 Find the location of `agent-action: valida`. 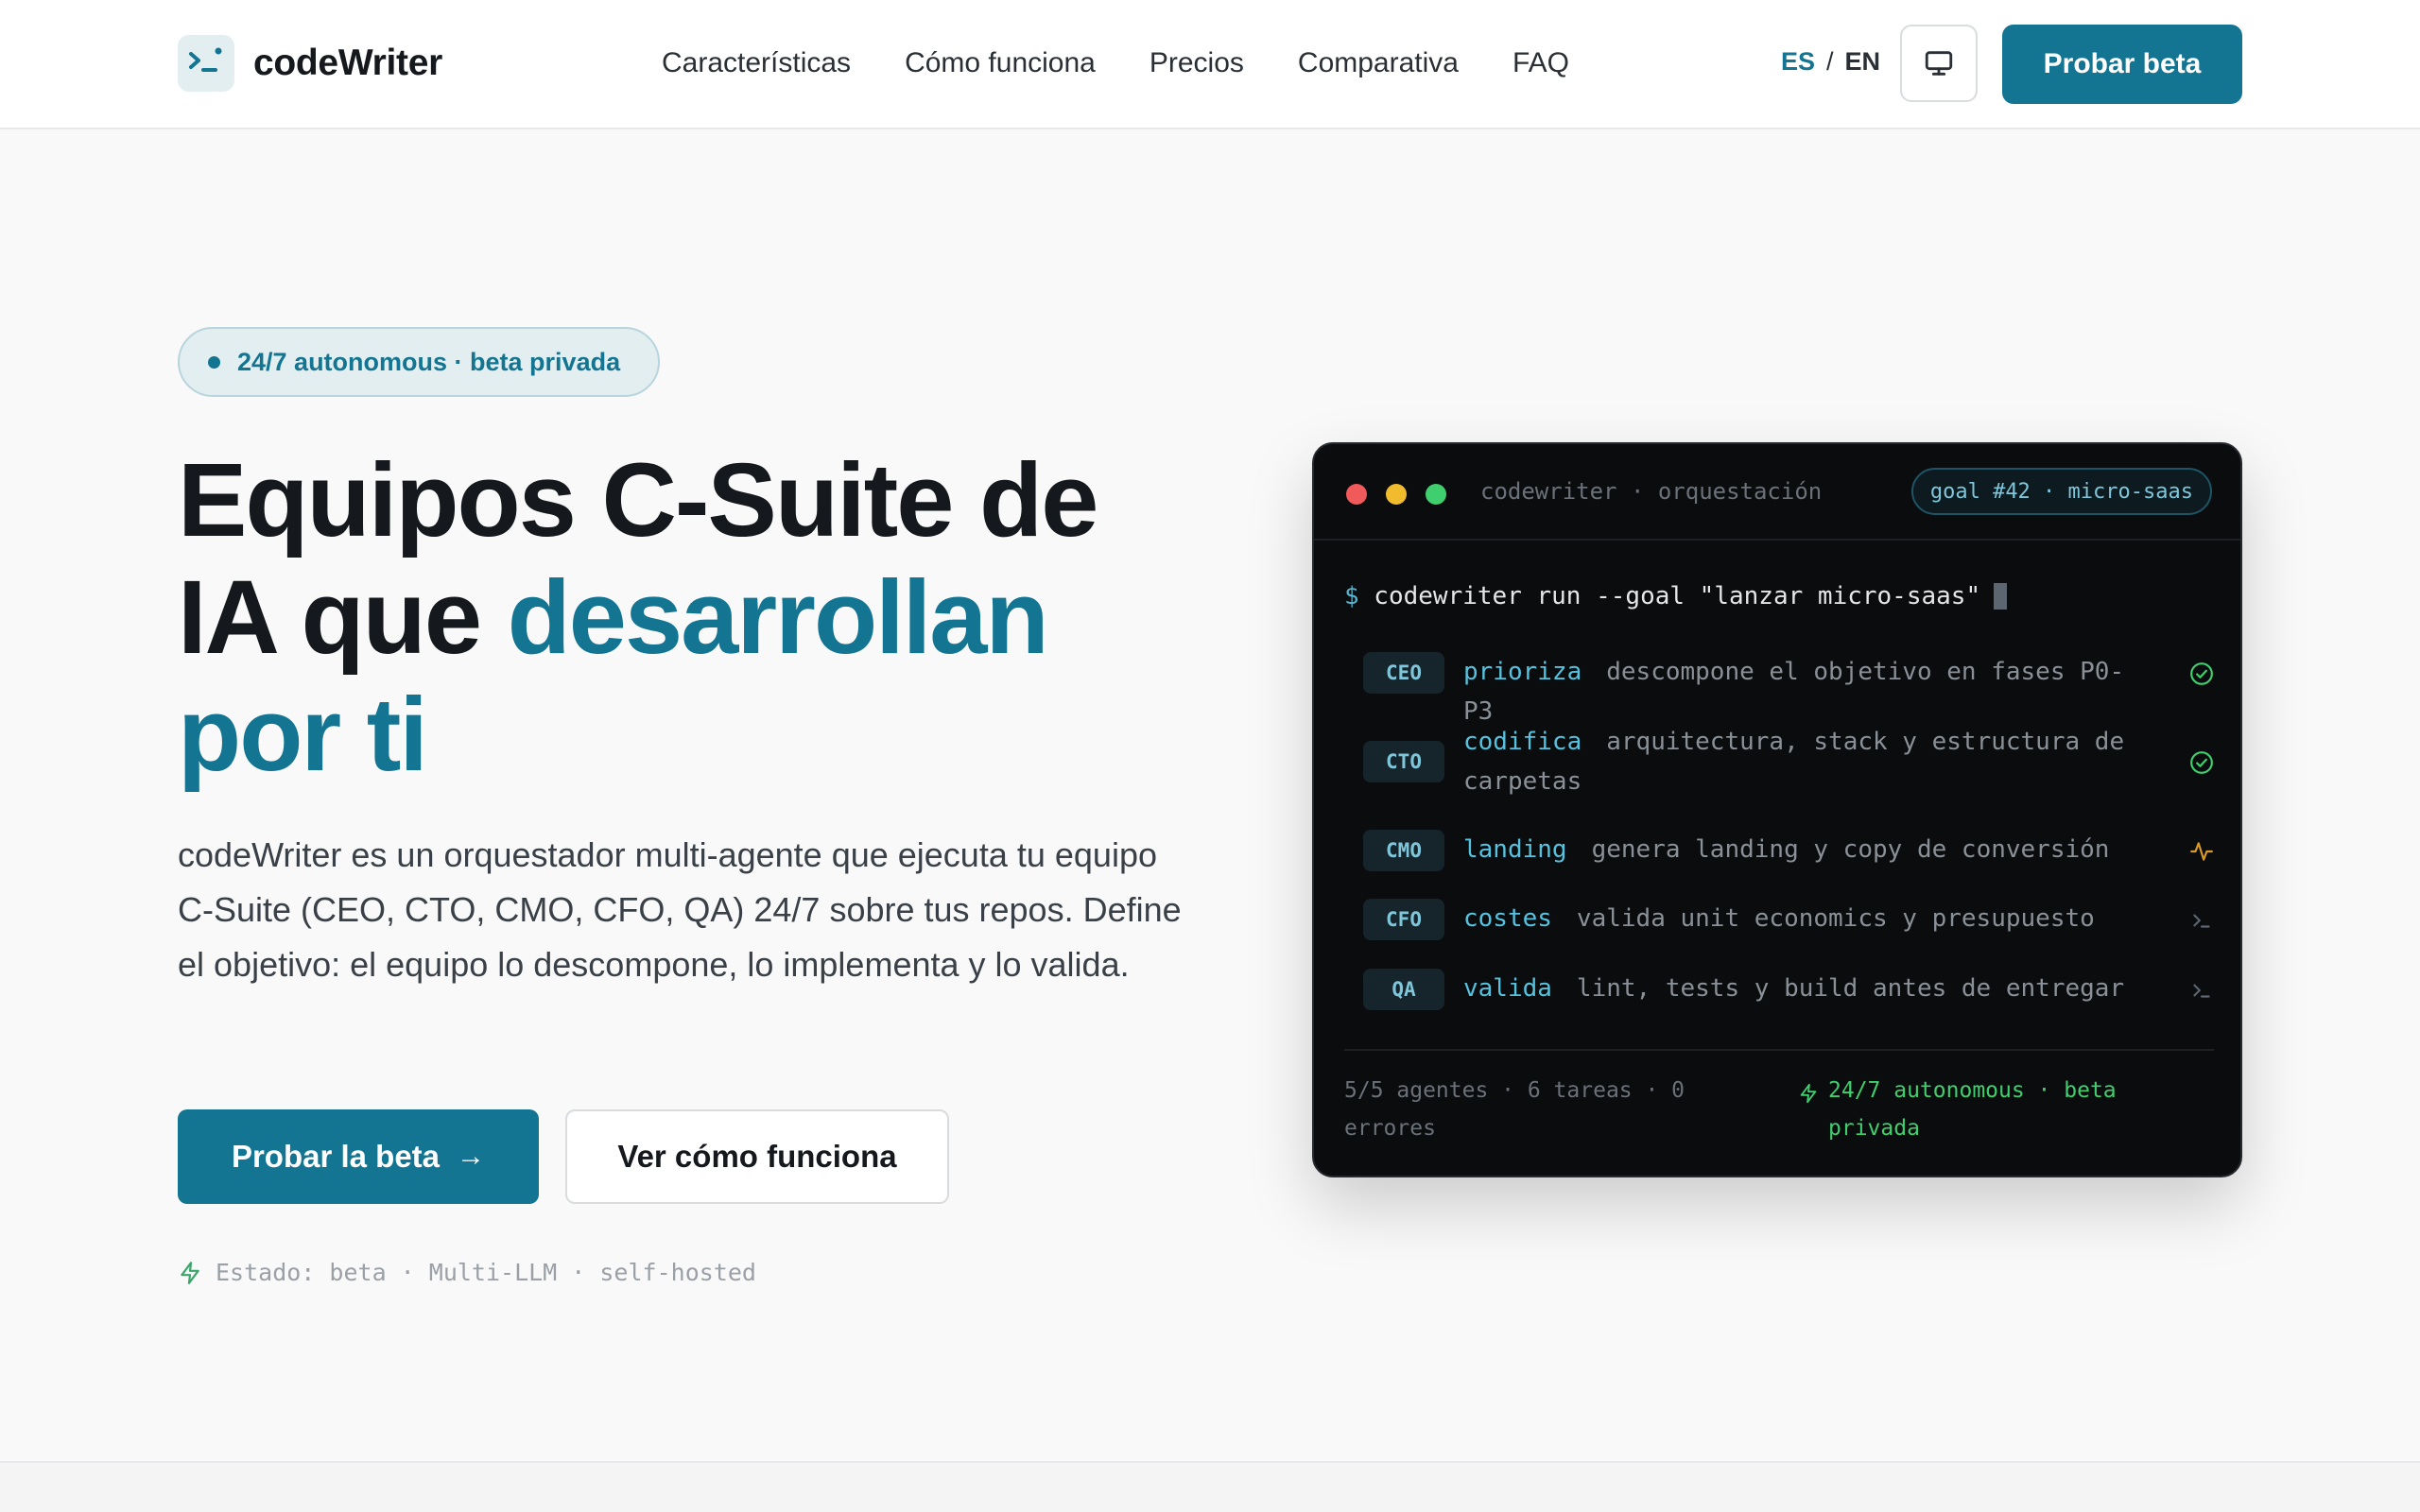

agent-action: valida is located at coordinates (1507, 988).